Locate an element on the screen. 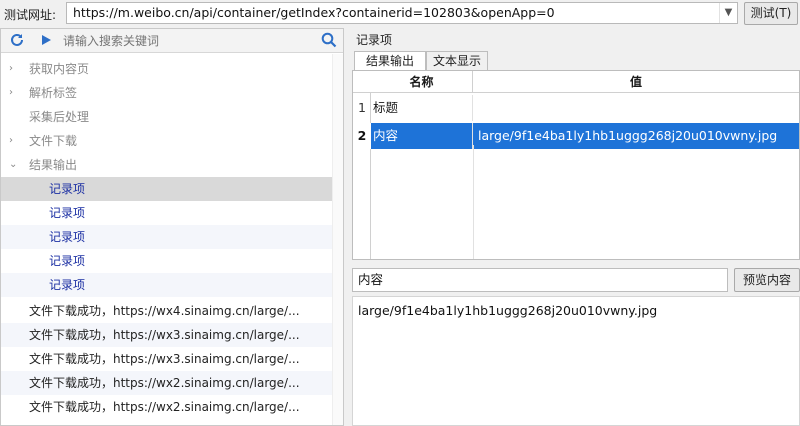 Image resolution: width=800 pixels, height=426 pixels. tree-node-fetch-content: › 获取内容页 is located at coordinates (172, 69).